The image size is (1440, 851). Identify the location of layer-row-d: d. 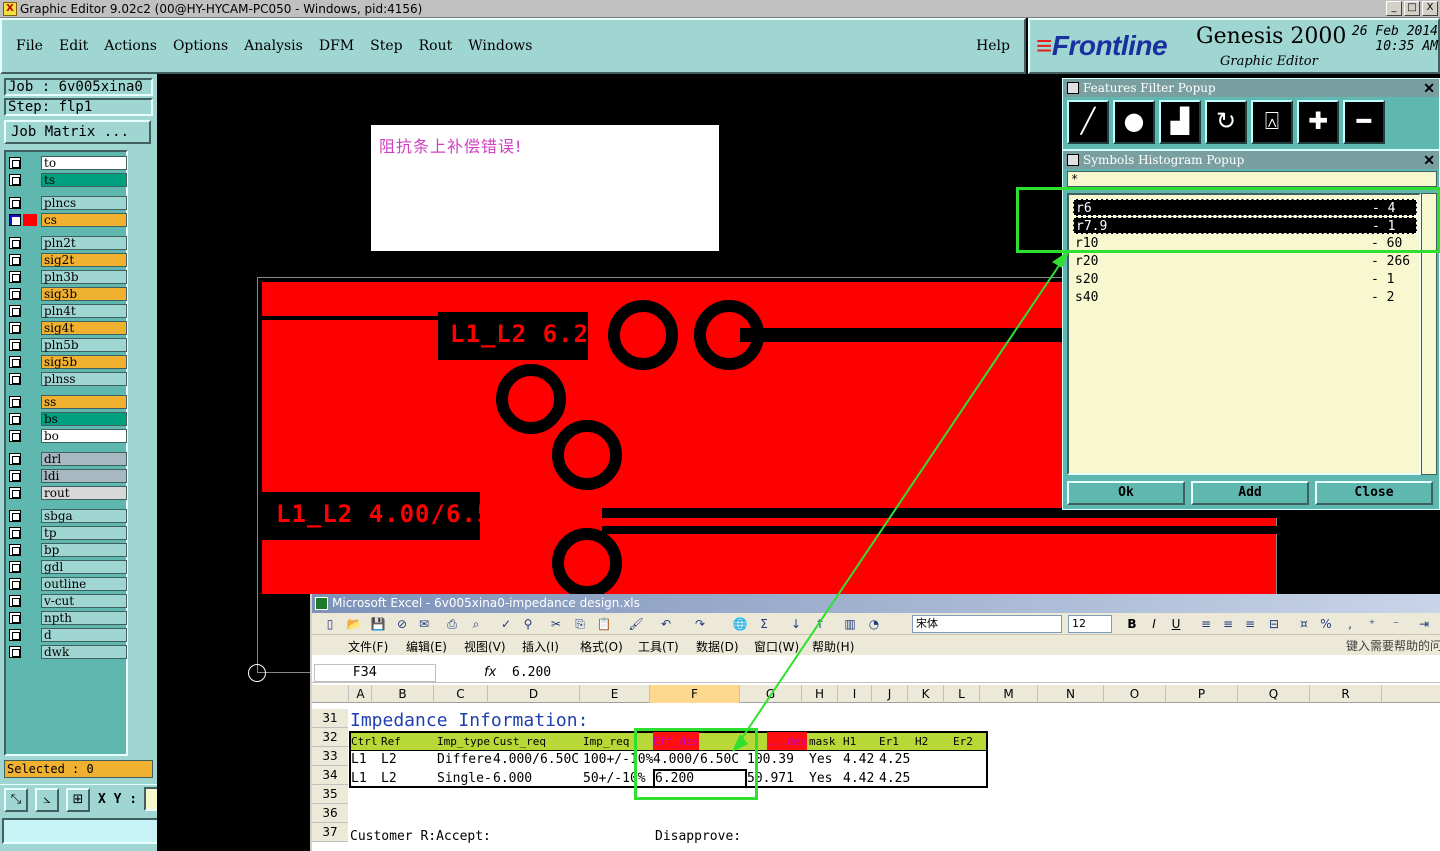
(68, 635).